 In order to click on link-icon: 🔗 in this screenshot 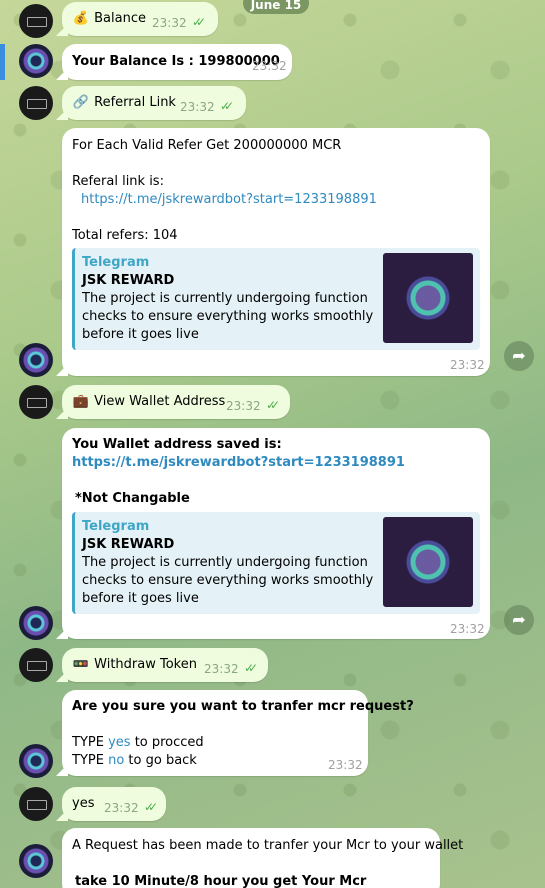, I will do `click(81, 102)`.